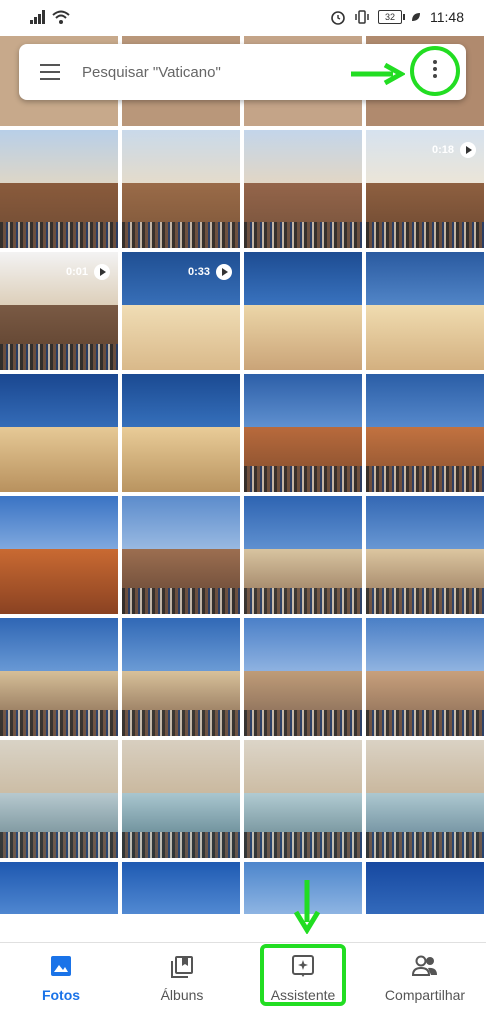  What do you see at coordinates (425, 189) in the screenshot?
I see `video-thumbnail: 0:18` at bounding box center [425, 189].